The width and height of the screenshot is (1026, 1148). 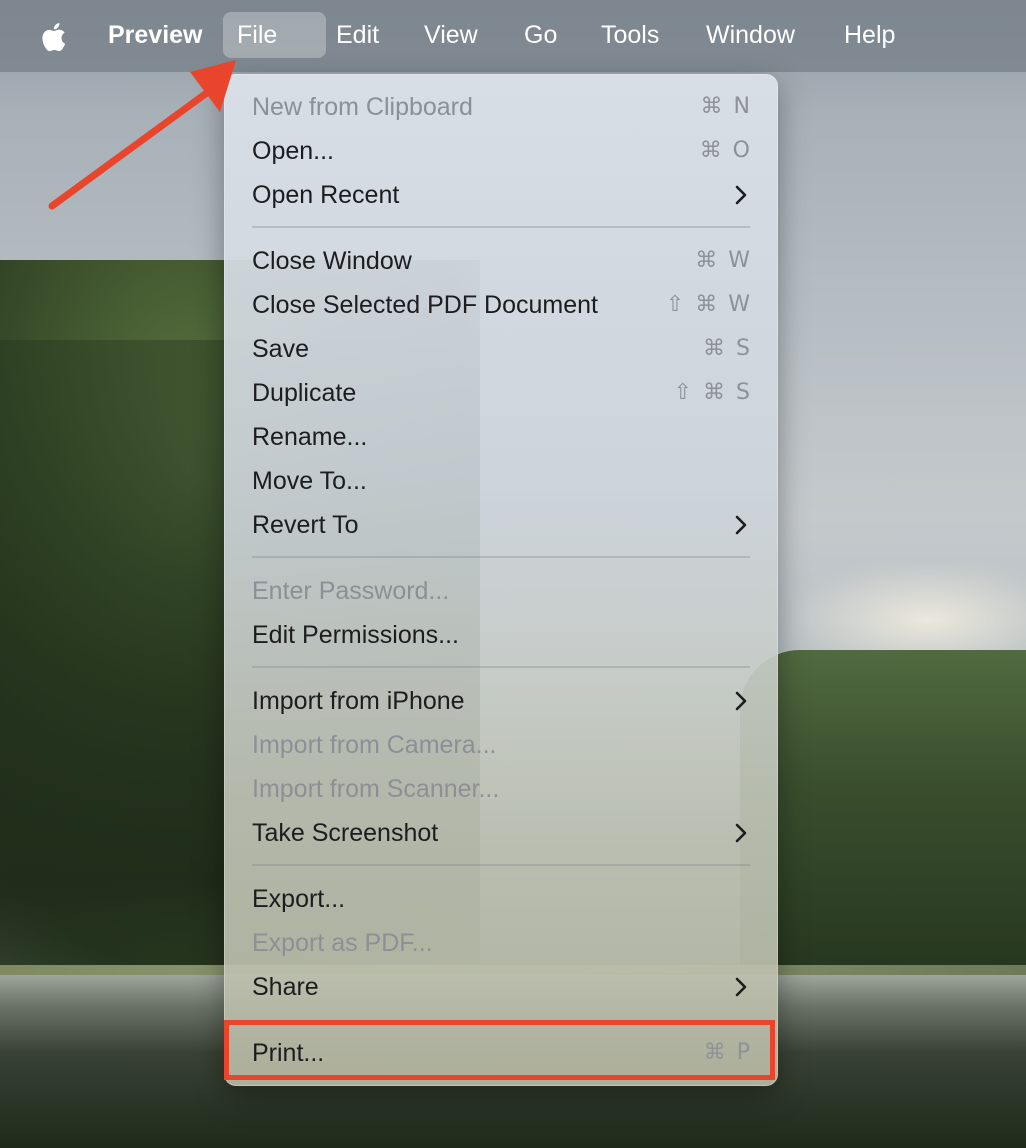 What do you see at coordinates (501, 833) in the screenshot?
I see `menu-item-take-screenshot: Take Screenshot` at bounding box center [501, 833].